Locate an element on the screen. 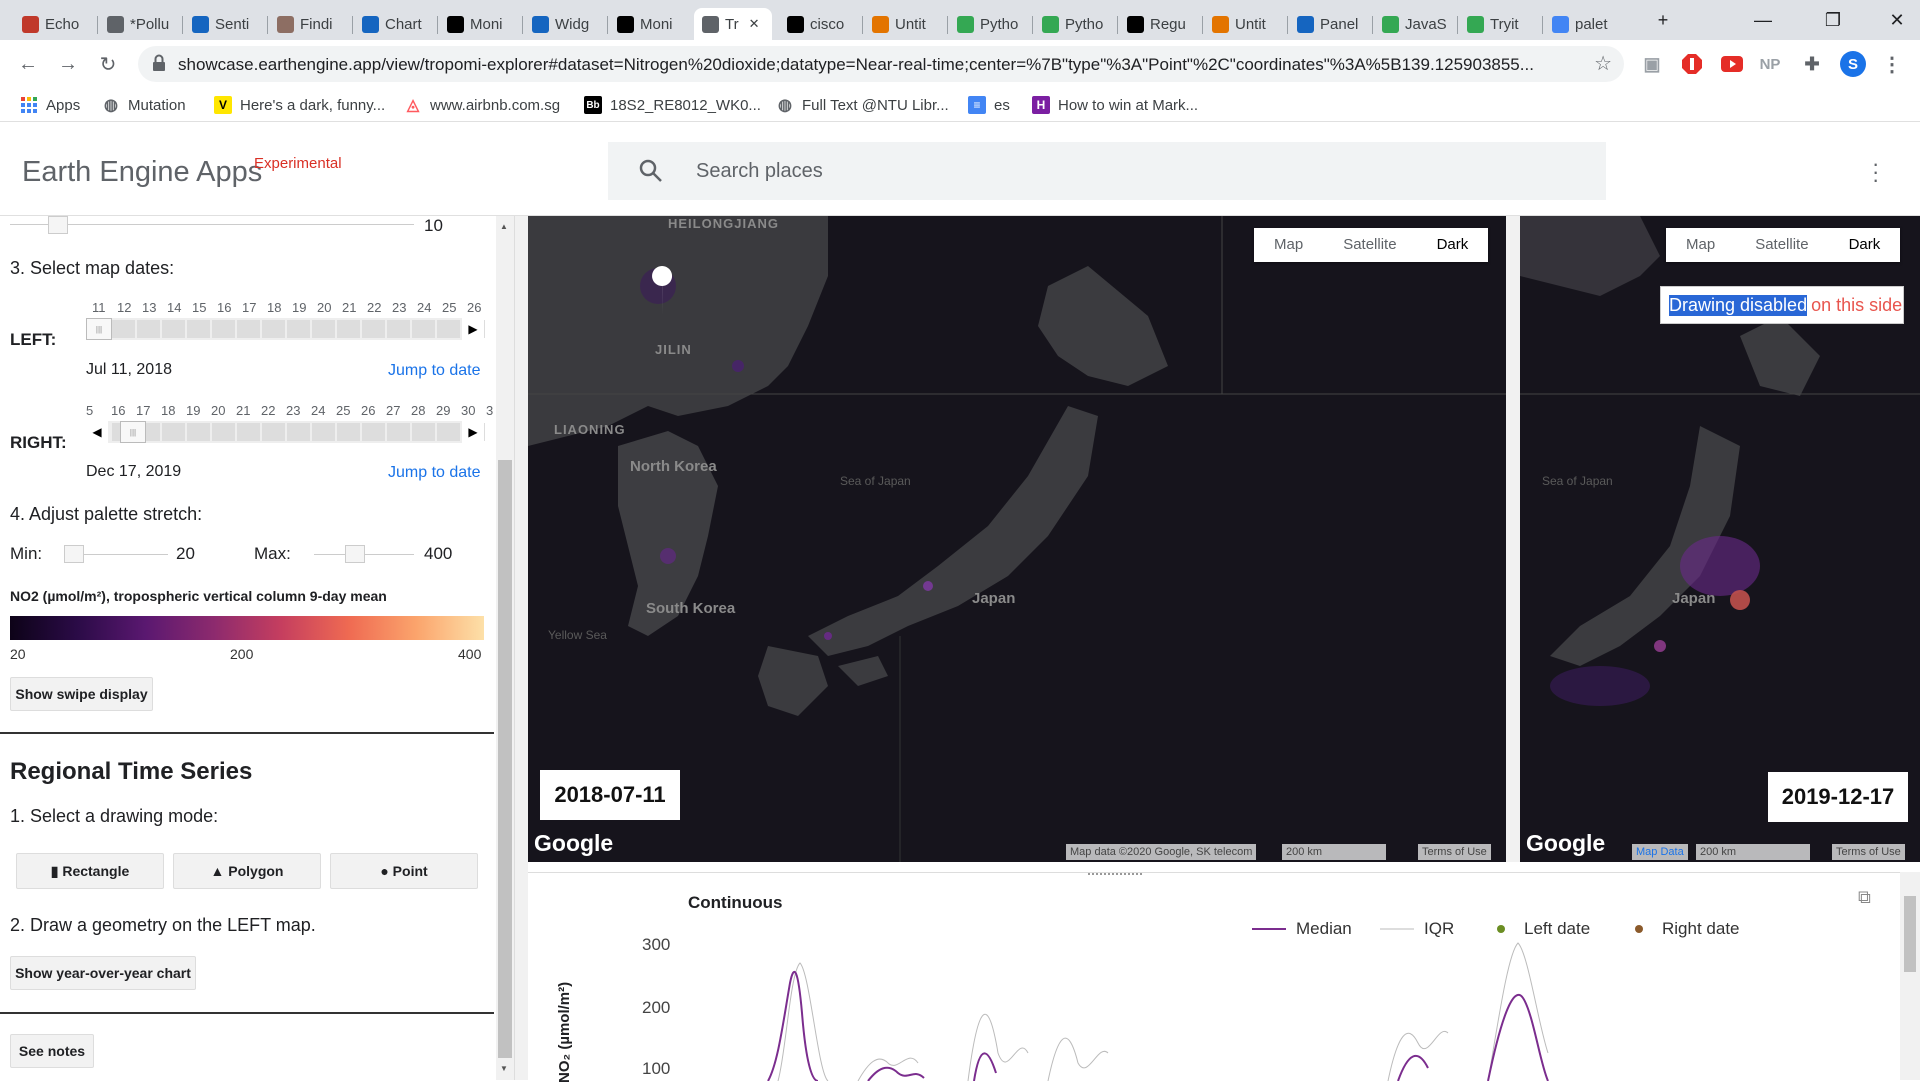 This screenshot has height=1083, width=1920. close-tab-icon: ✕ is located at coordinates (754, 24).